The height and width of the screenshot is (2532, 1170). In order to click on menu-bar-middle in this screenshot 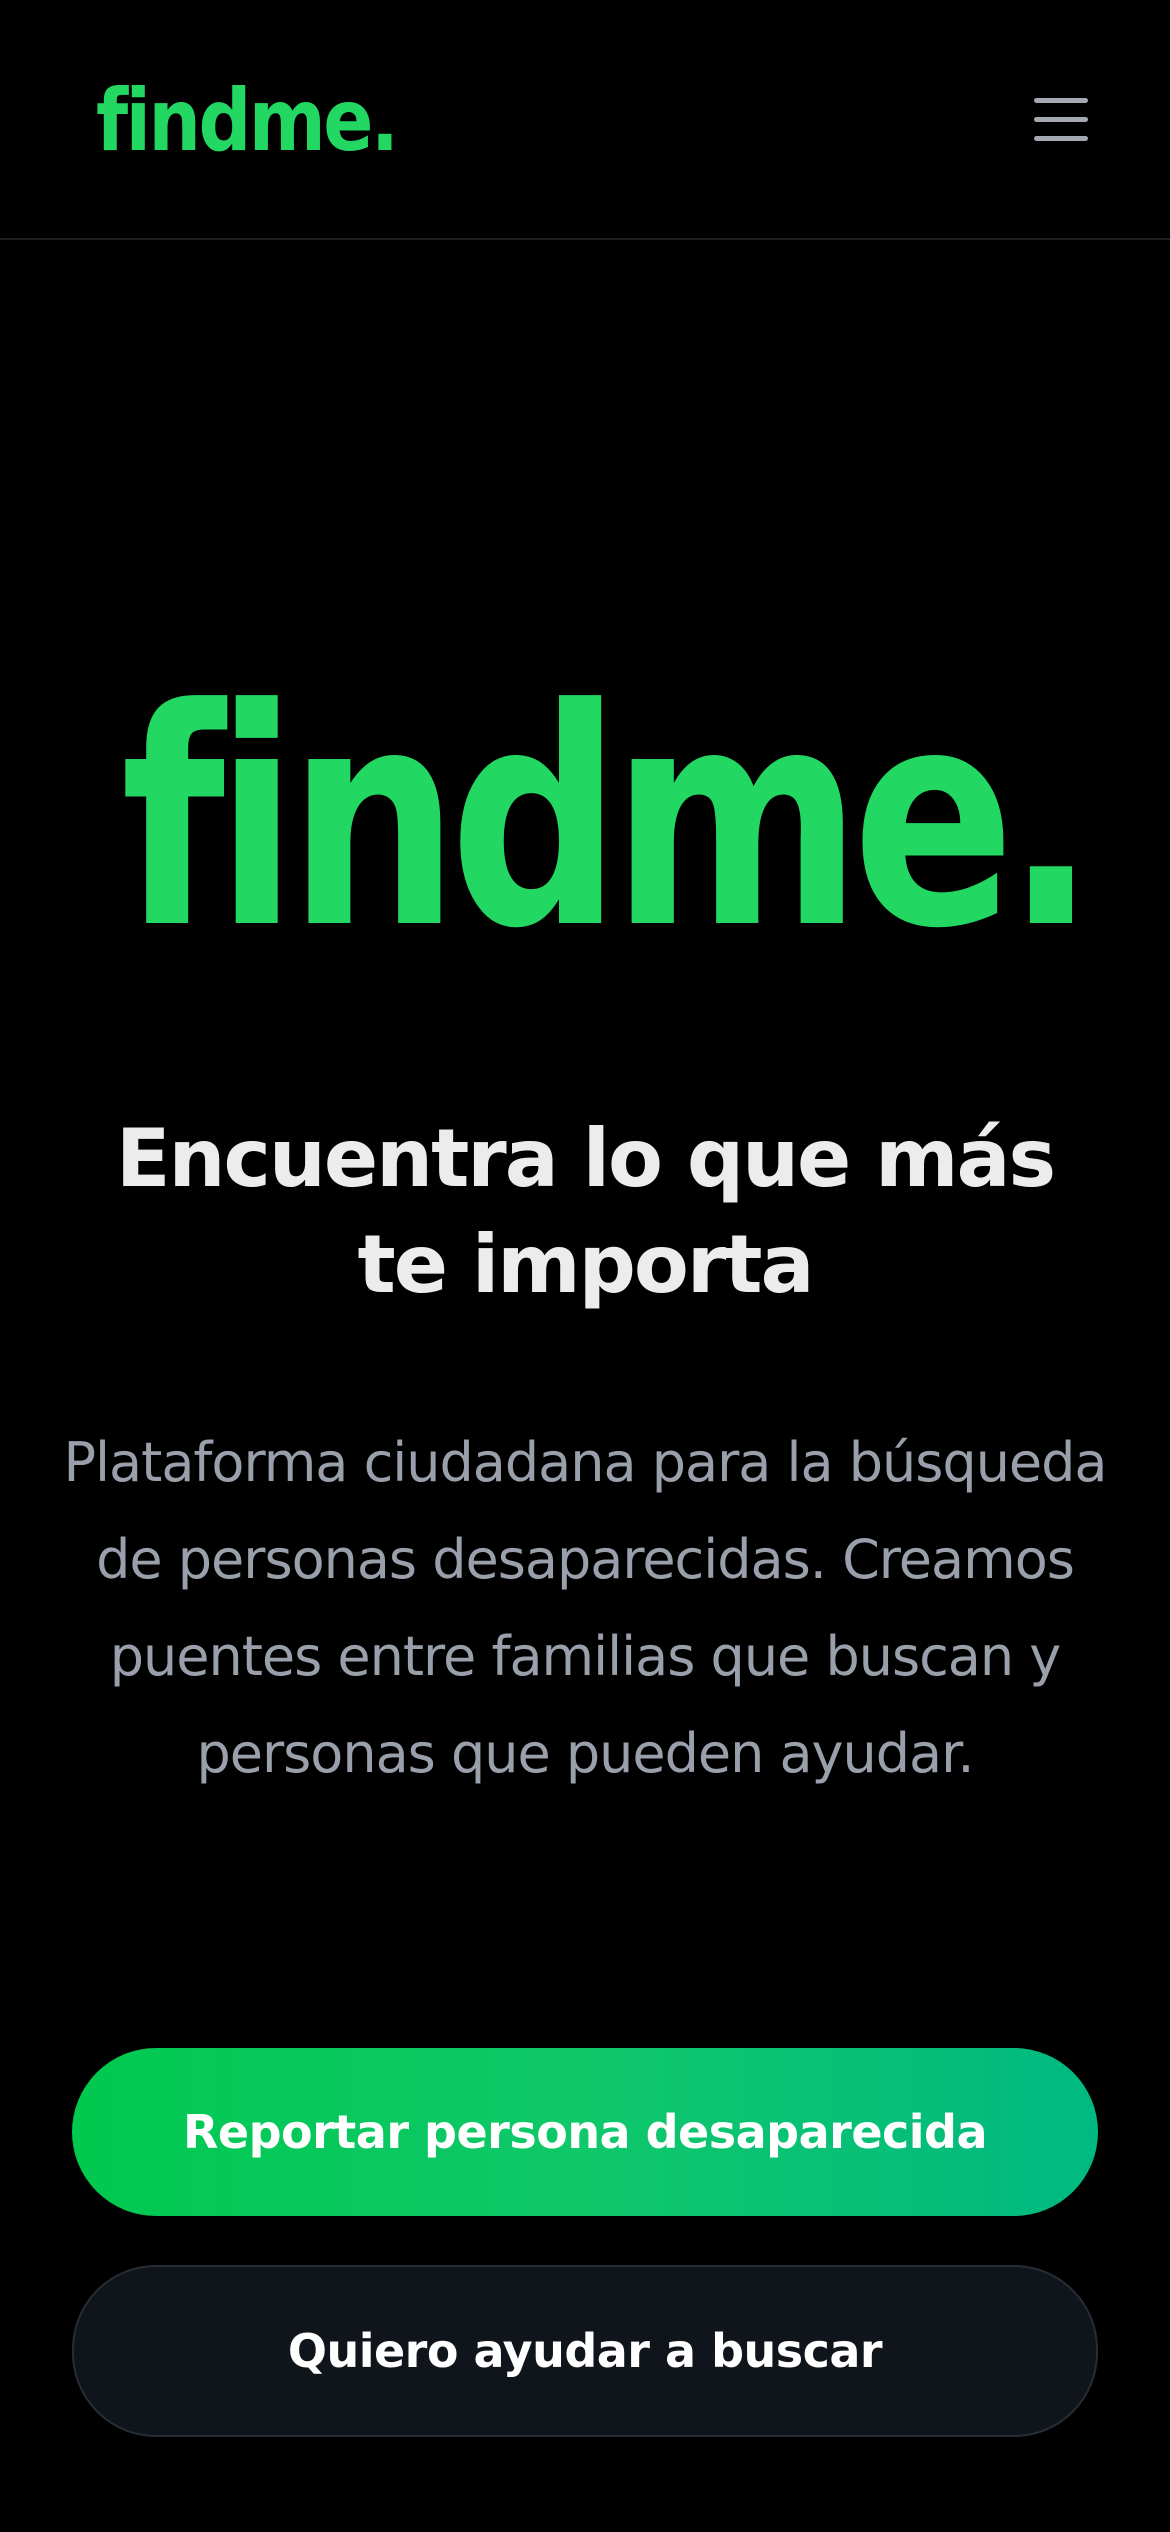, I will do `click(1061, 119)`.